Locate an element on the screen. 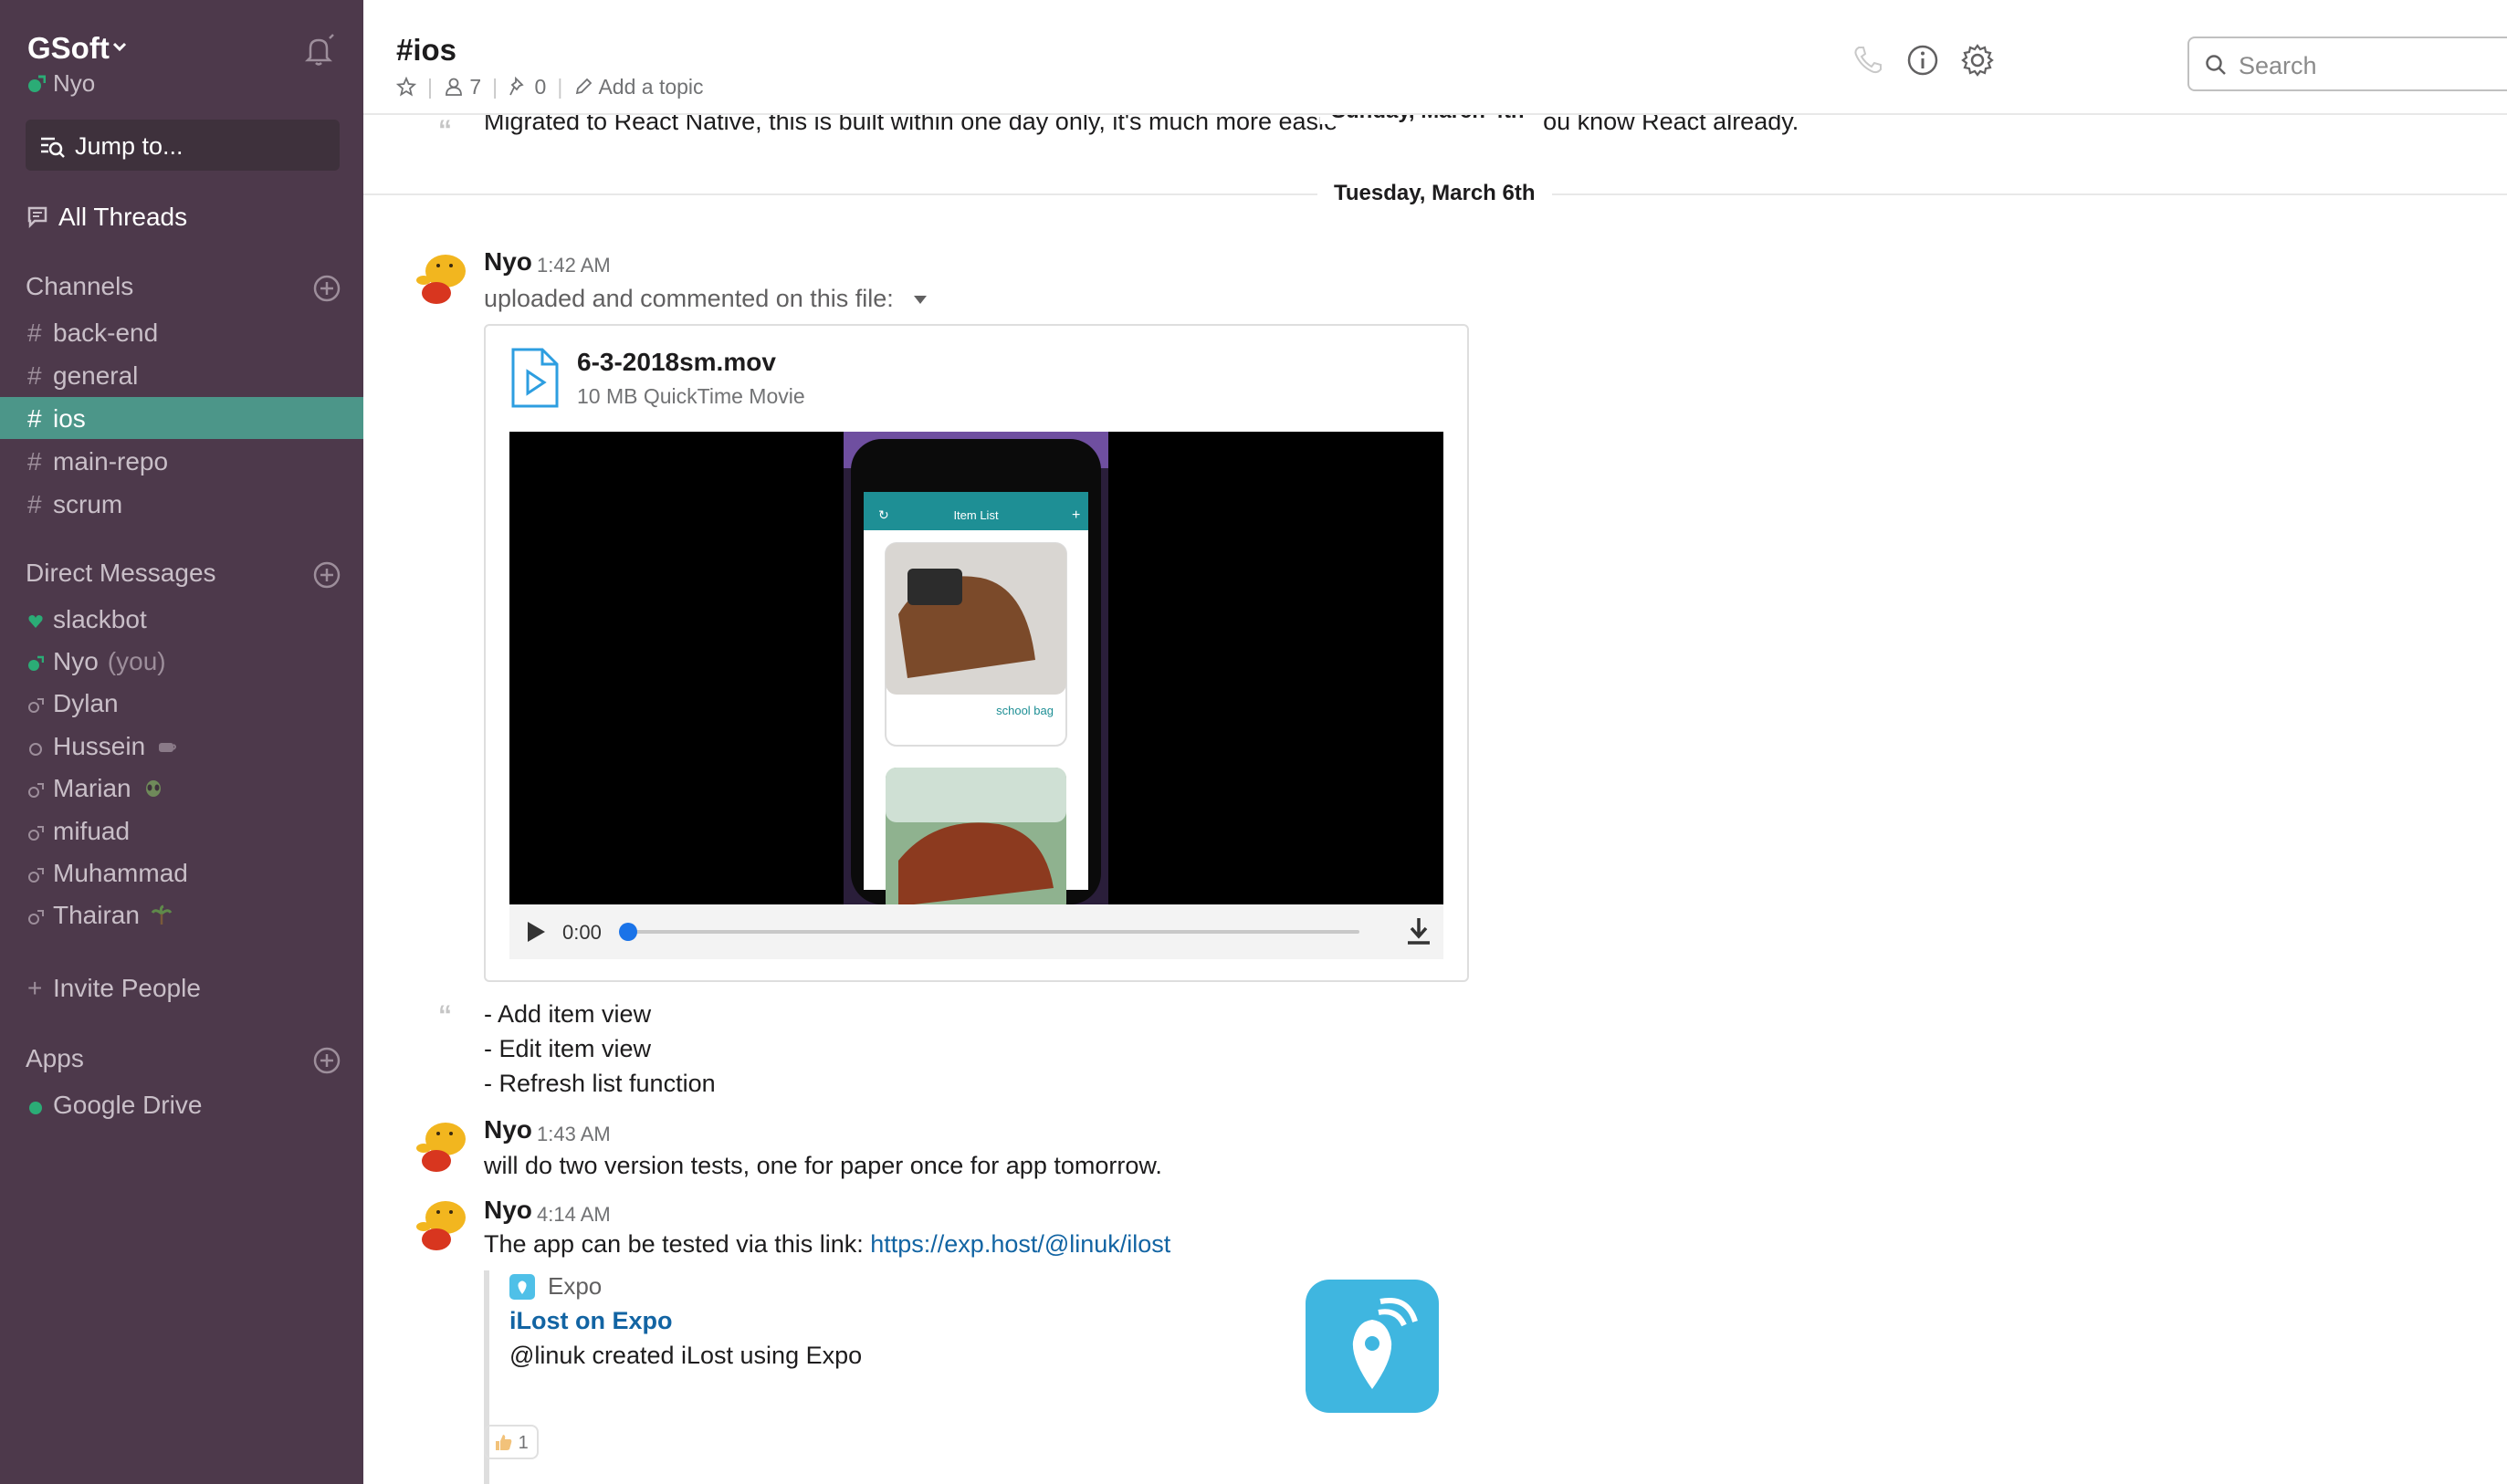 This screenshot has width=2507, height=1484. direct-messages-header: Direct Messages is located at coordinates (121, 573).